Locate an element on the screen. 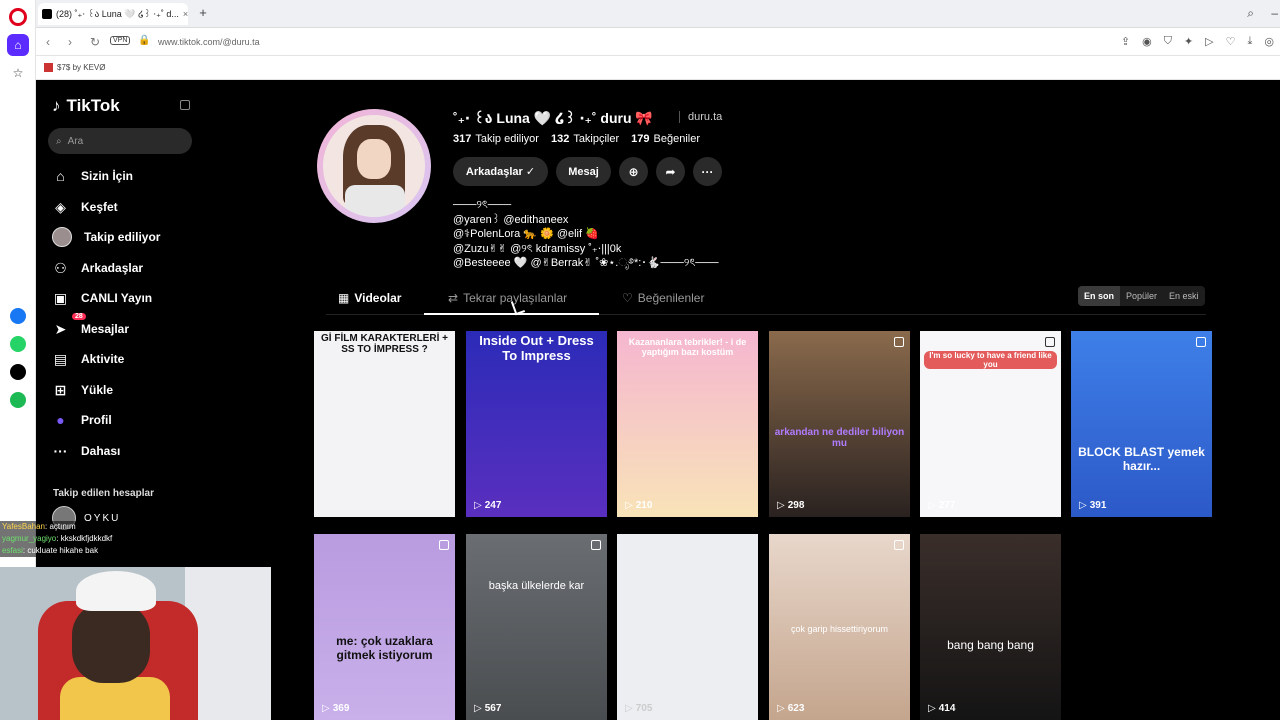  opera-logo-icon is located at coordinates (18, 17).